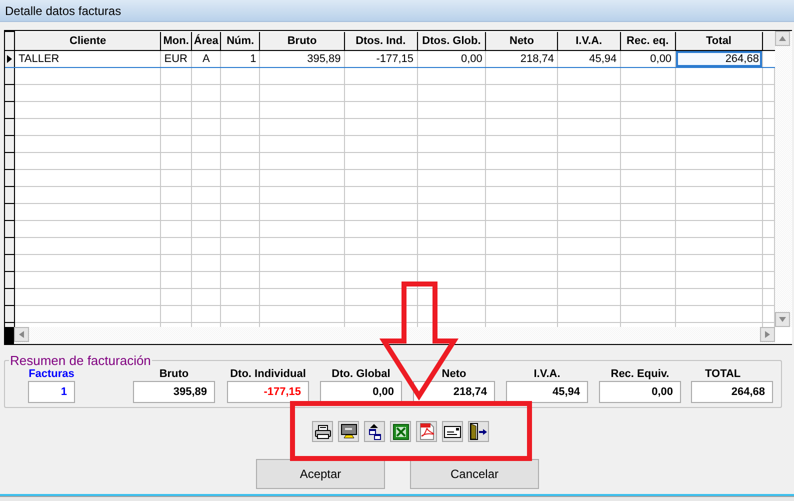 The image size is (794, 501). What do you see at coordinates (87, 59) in the screenshot?
I see `table-cell: TALLER` at bounding box center [87, 59].